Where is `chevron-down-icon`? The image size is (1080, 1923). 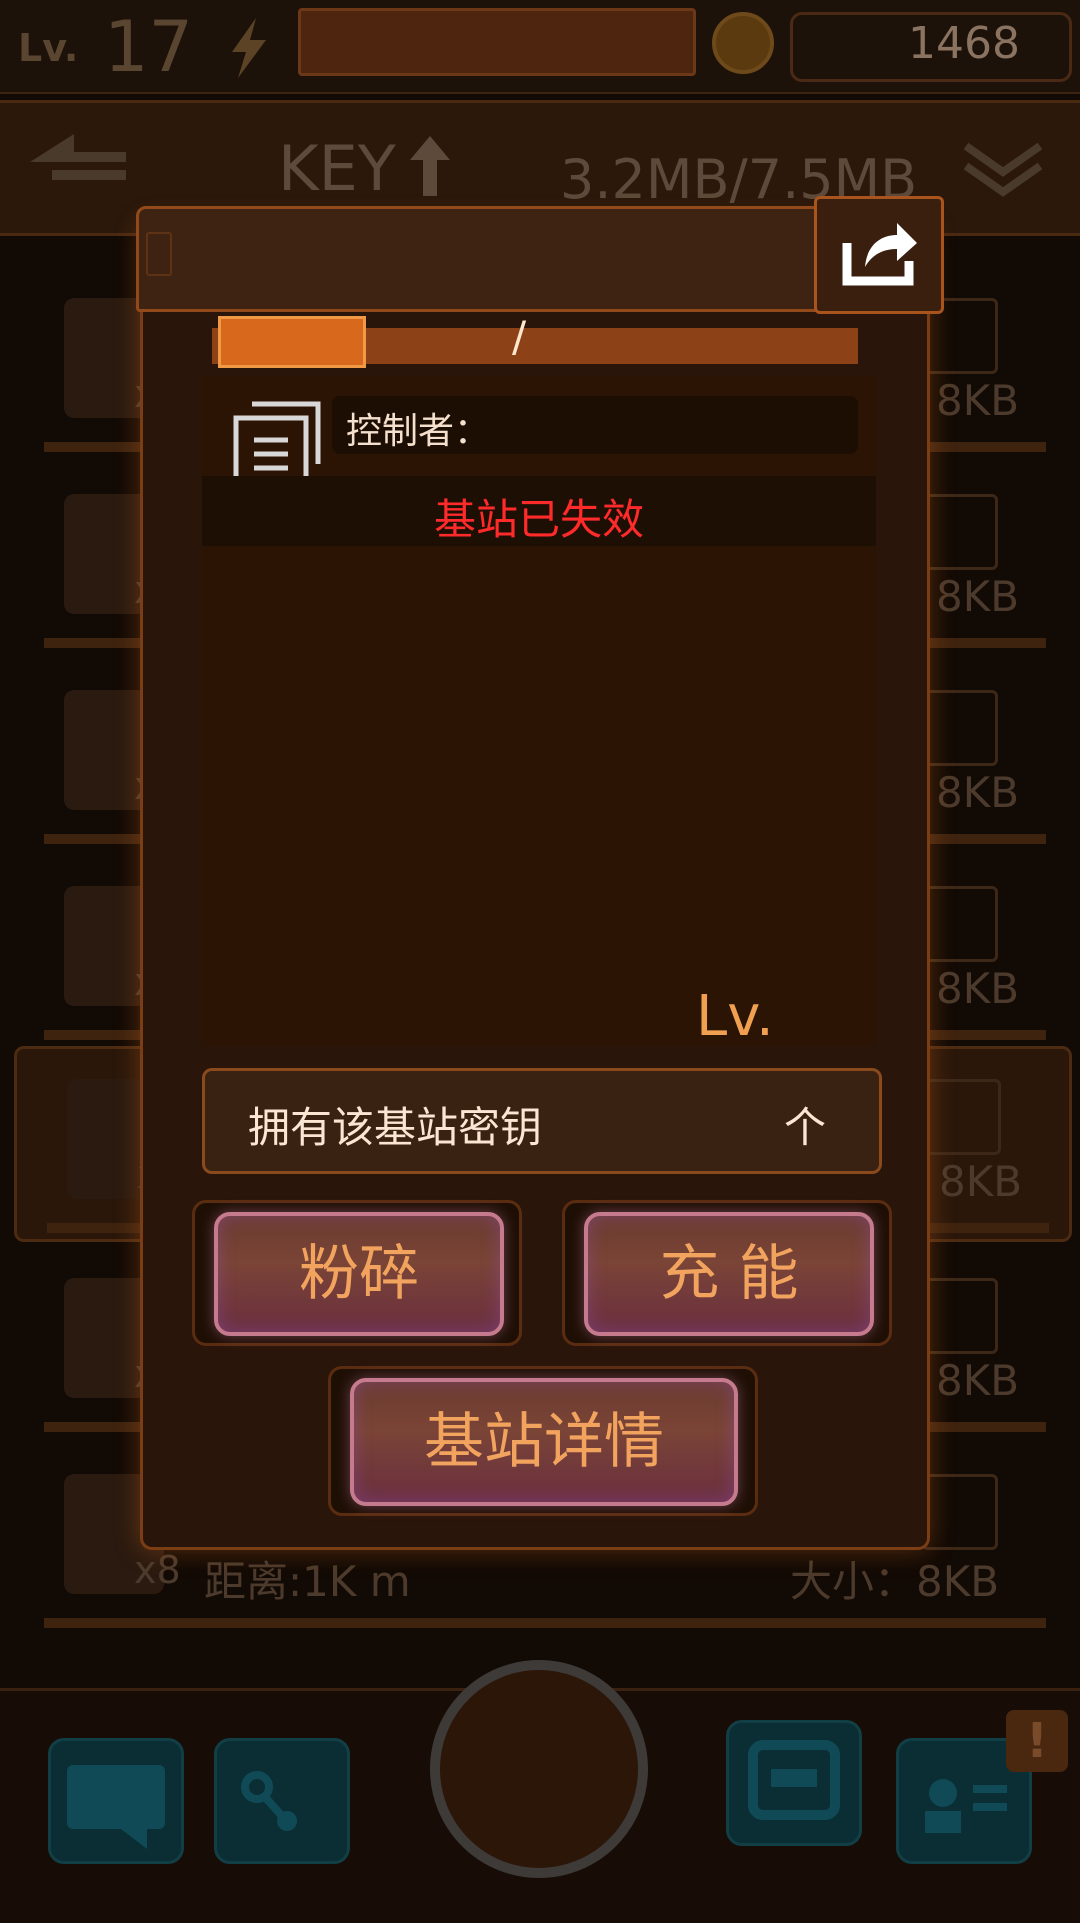
chevron-down-icon is located at coordinates (1003, 164).